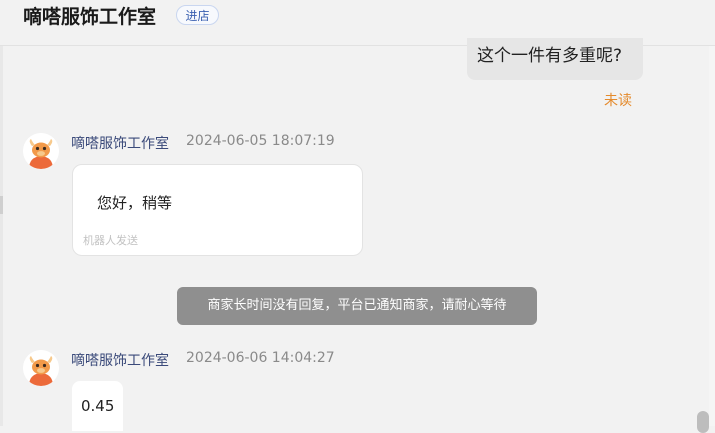 This screenshot has width=715, height=433. Describe the element at coordinates (1, 205) in the screenshot. I see `left-edge-handle` at that location.